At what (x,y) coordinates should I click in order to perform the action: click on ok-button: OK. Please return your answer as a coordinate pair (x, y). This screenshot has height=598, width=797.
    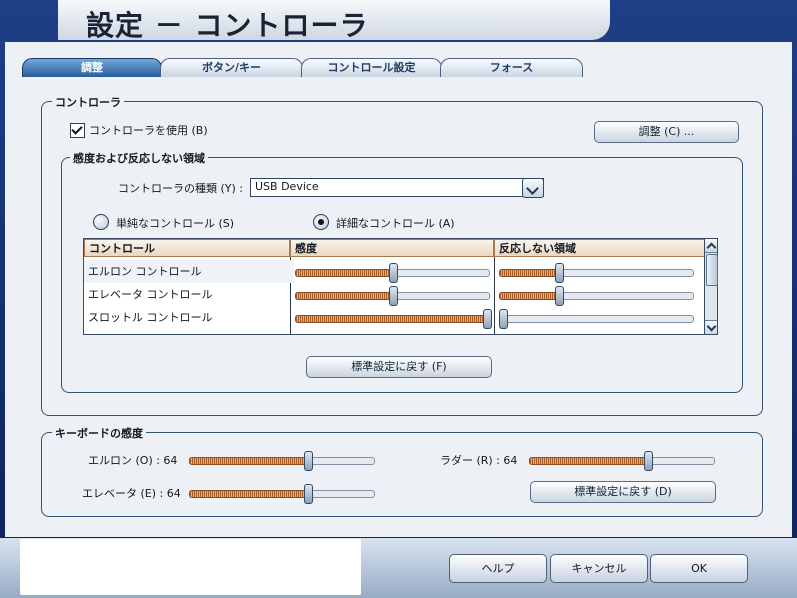
    Looking at the image, I should click on (699, 568).